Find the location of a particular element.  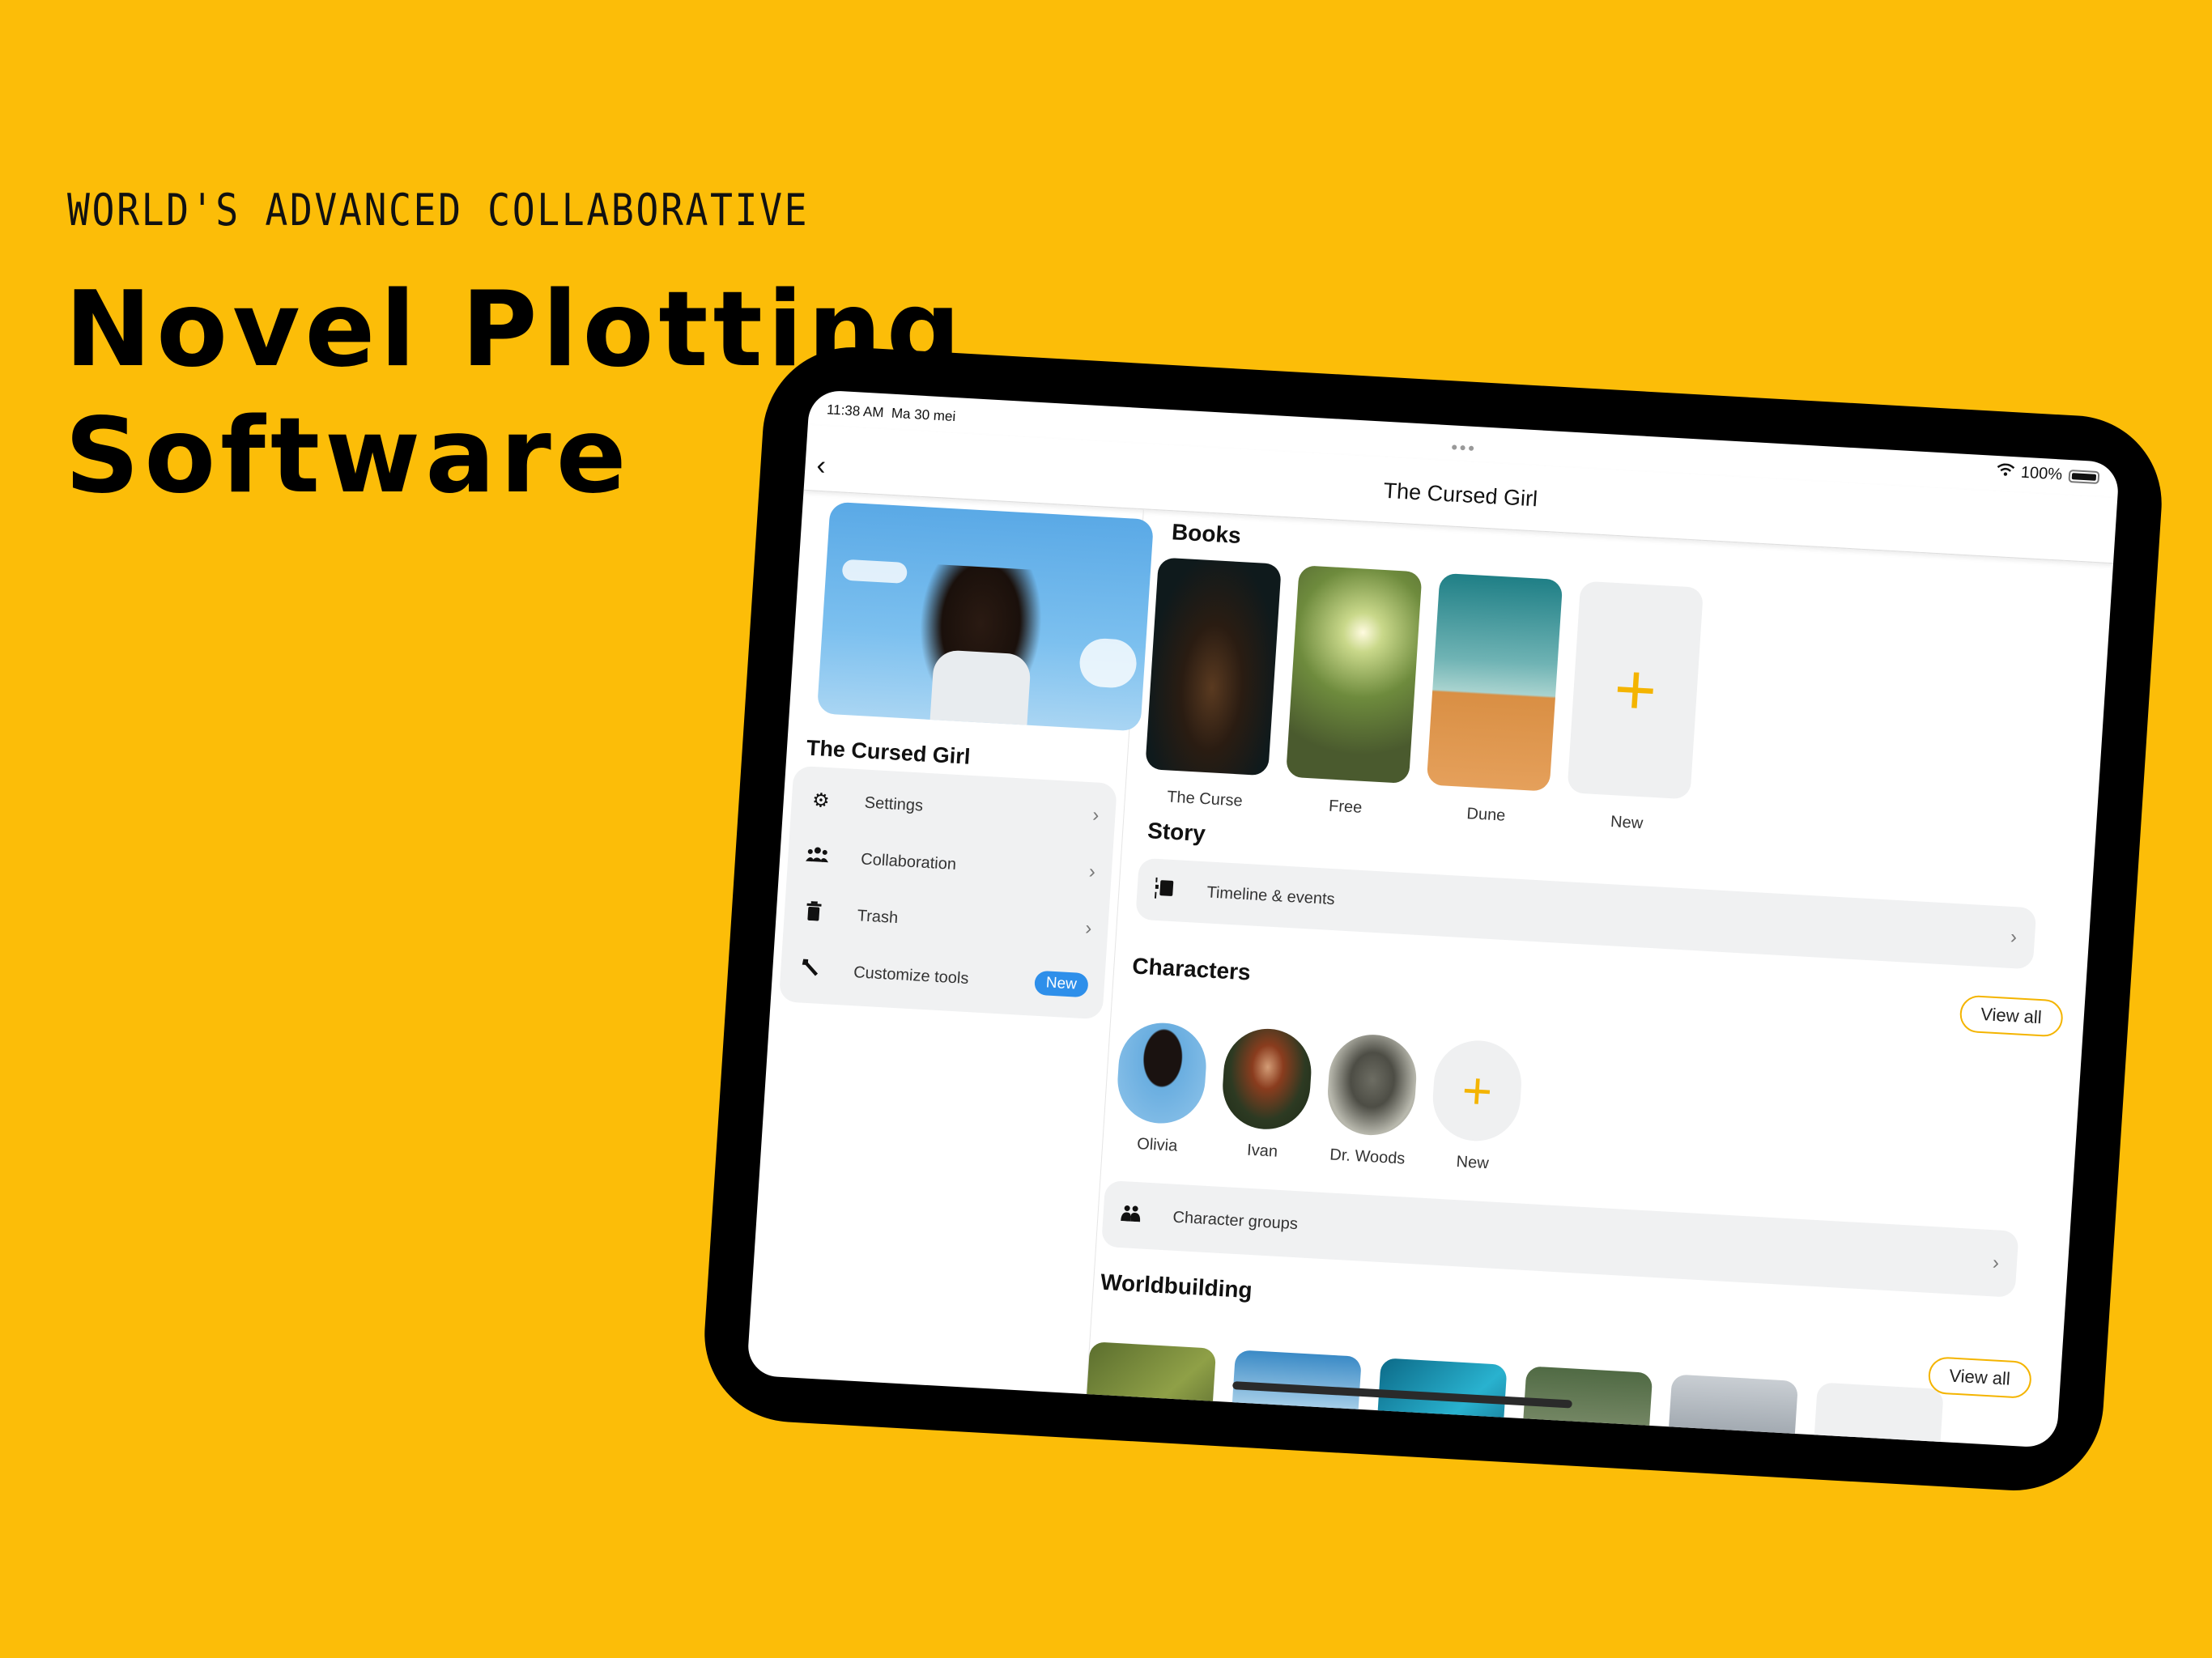

sidebar-item-label: Settings is located at coordinates (894, 804).